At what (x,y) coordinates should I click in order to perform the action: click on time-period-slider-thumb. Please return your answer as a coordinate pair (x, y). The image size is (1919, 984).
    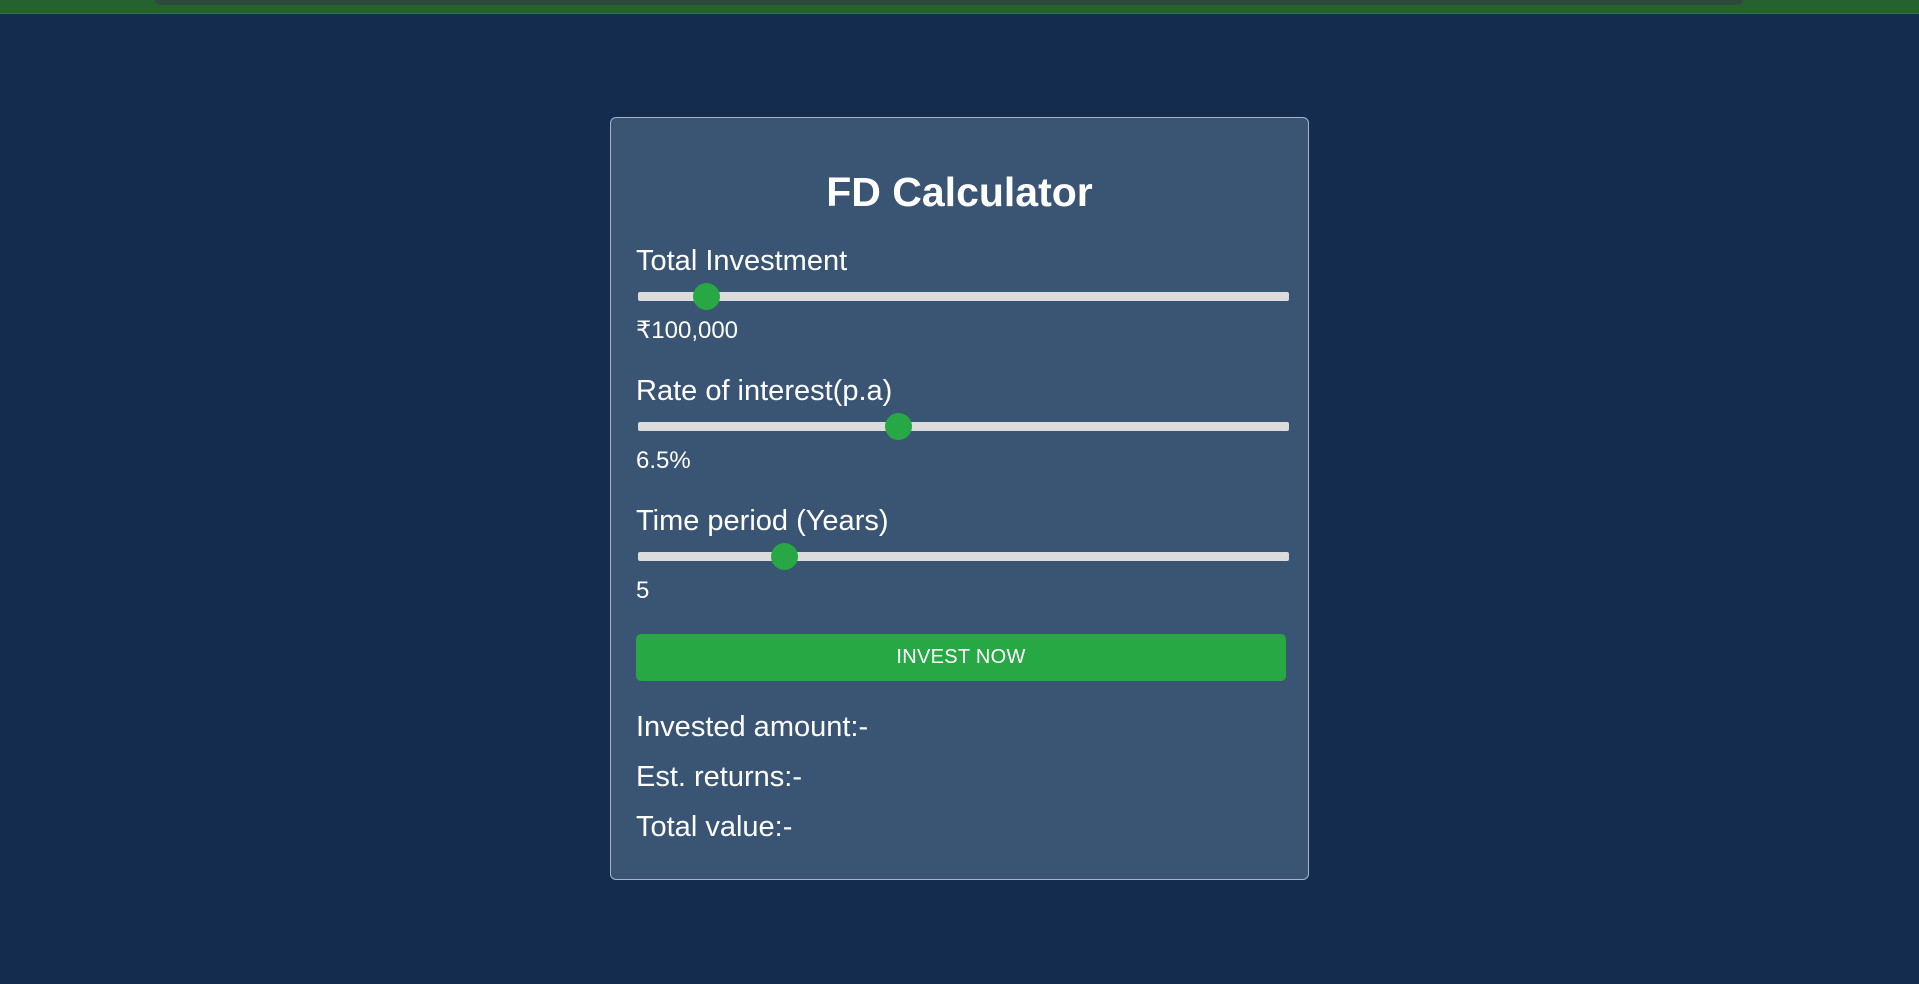
    Looking at the image, I should click on (785, 556).